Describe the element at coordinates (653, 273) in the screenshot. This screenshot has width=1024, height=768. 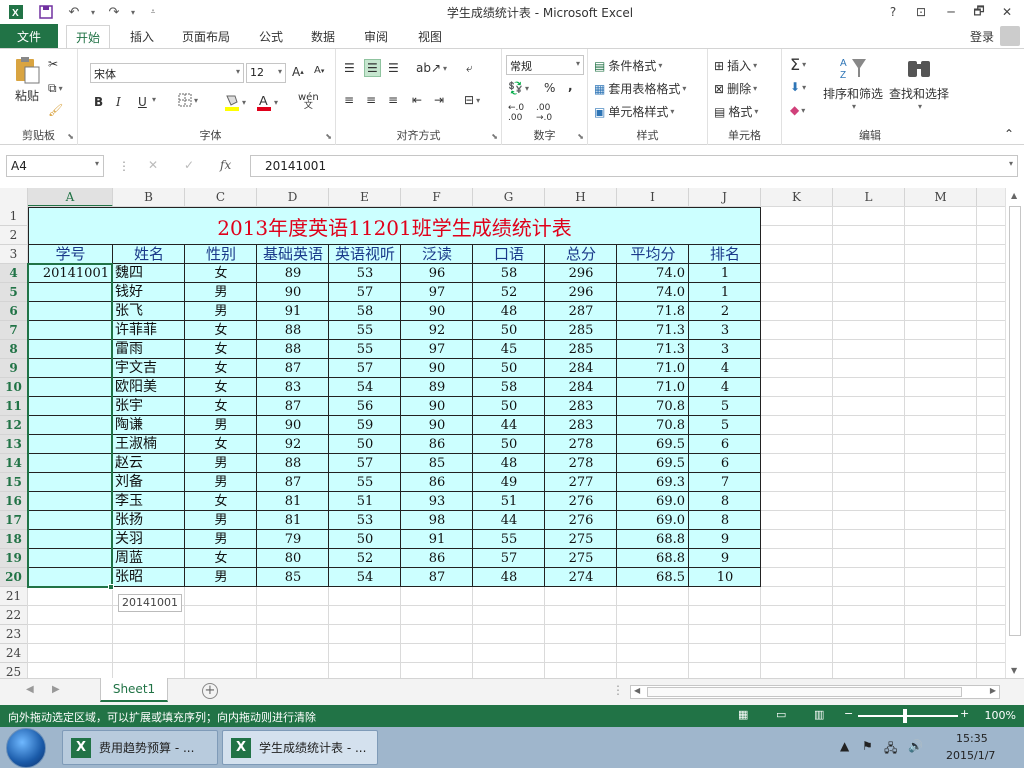
I see `table-cell: 74.0` at that location.